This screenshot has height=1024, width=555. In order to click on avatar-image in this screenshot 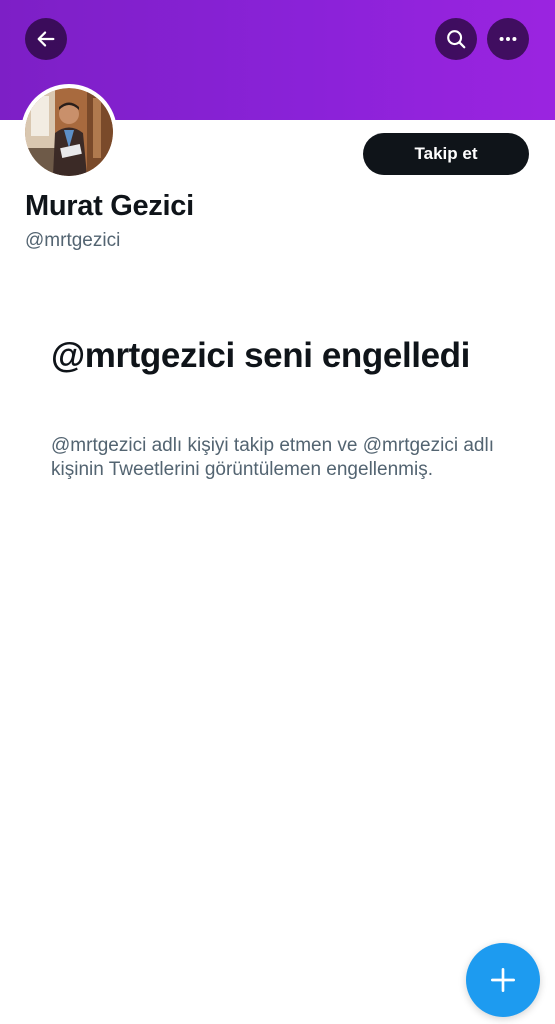, I will do `click(69, 132)`.